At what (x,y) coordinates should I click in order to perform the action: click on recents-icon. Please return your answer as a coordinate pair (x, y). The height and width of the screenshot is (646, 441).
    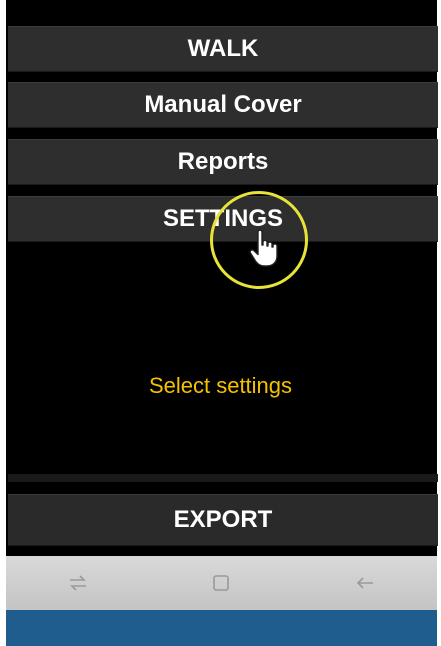
    Looking at the image, I should click on (78, 583).